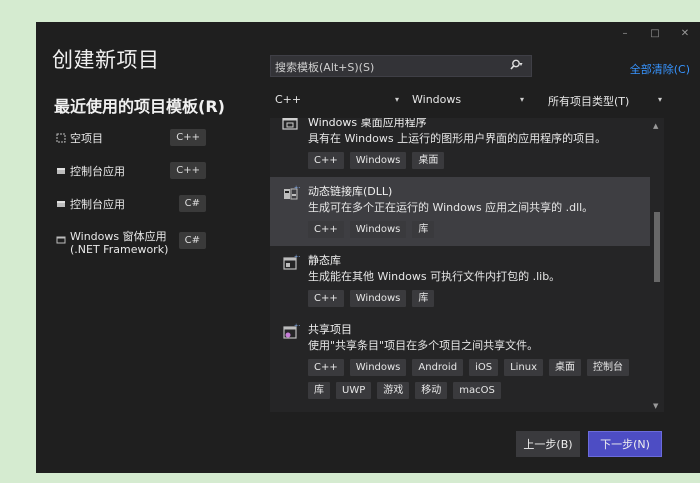 The height and width of the screenshot is (483, 700). What do you see at coordinates (292, 331) in the screenshot?
I see `shared-project-icon: ++` at bounding box center [292, 331].